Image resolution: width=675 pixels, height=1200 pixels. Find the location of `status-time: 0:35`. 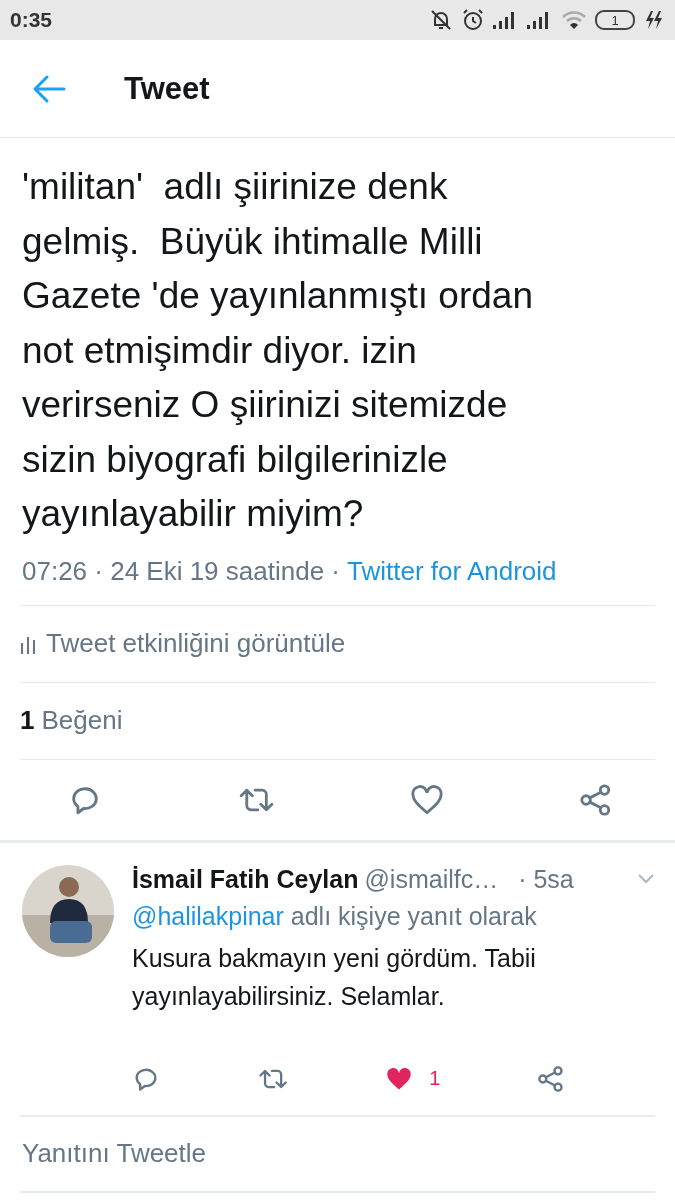

status-time: 0:35 is located at coordinates (31, 20).